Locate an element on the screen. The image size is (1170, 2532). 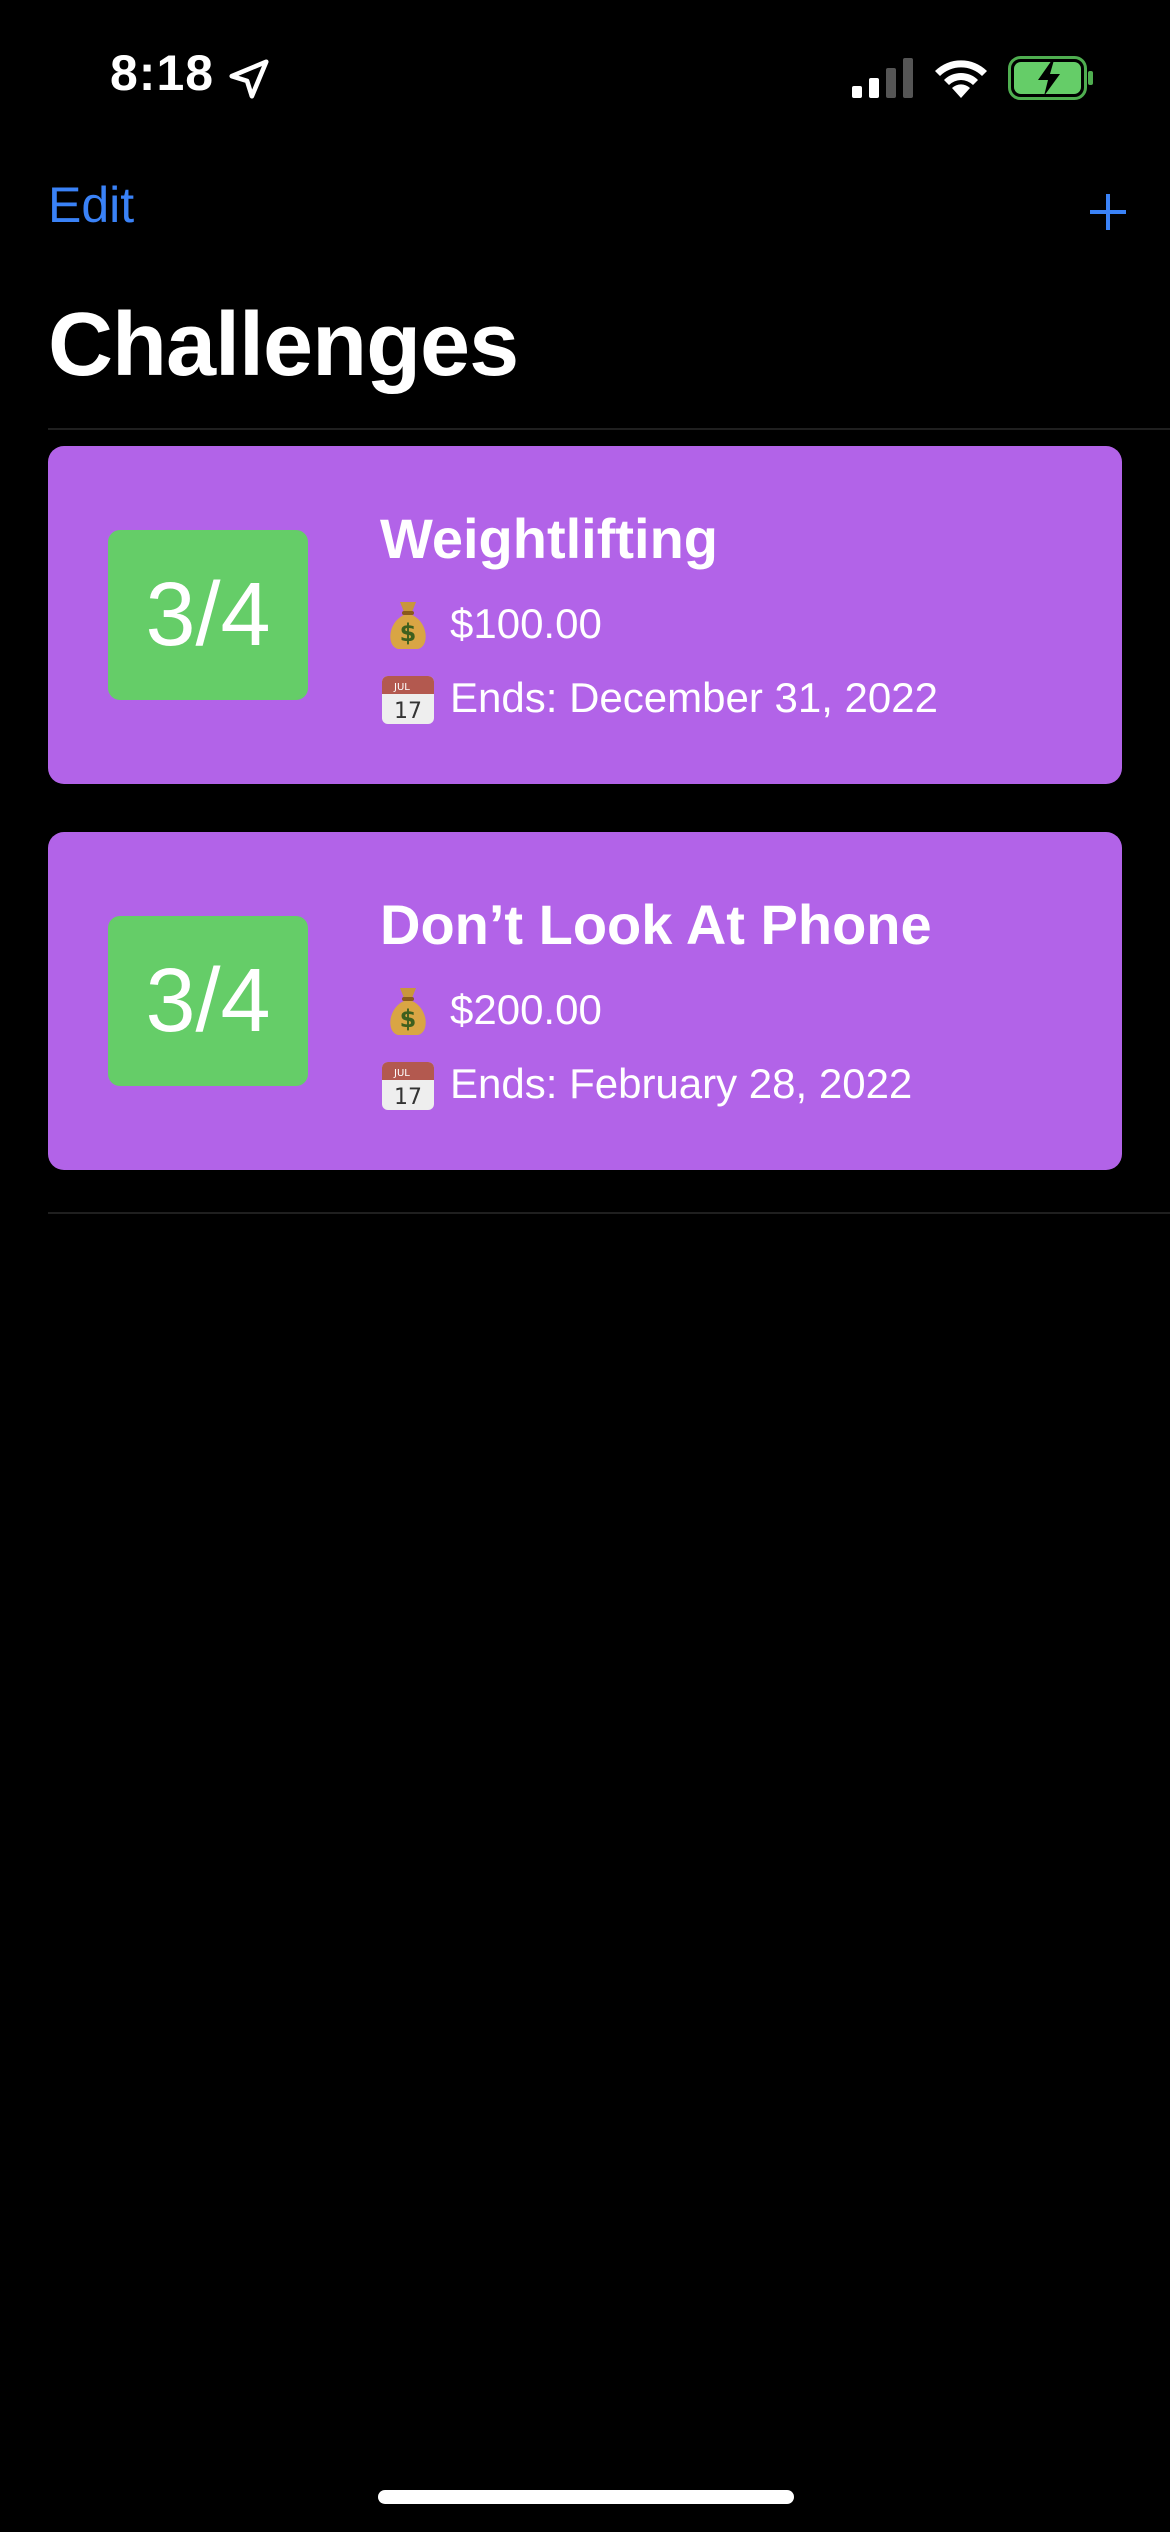
status-bar: 8:18 is located at coordinates (585, 75).